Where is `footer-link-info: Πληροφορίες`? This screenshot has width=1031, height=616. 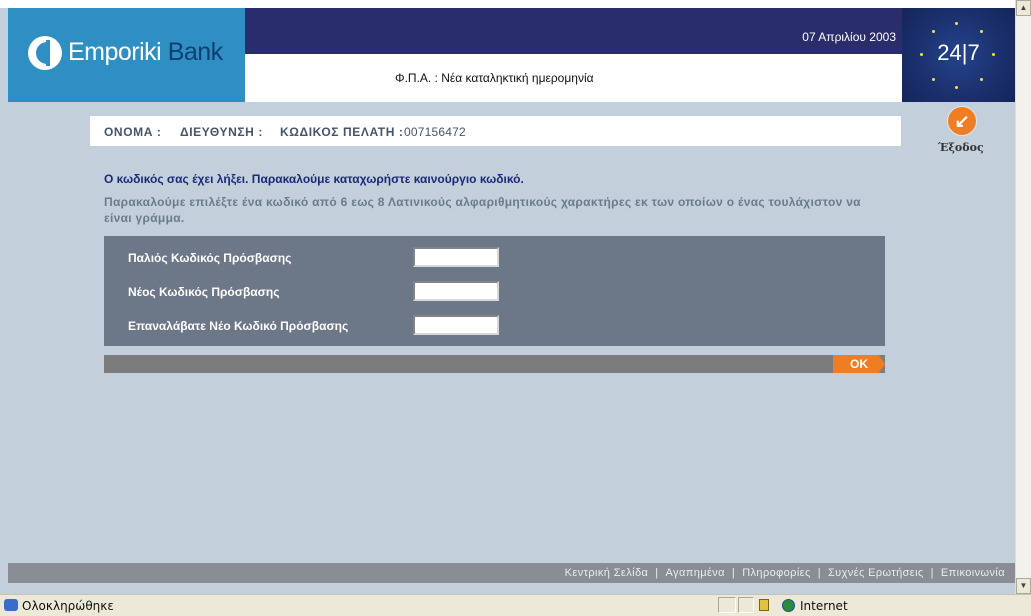
footer-link-info: Πληροφορίες is located at coordinates (776, 573).